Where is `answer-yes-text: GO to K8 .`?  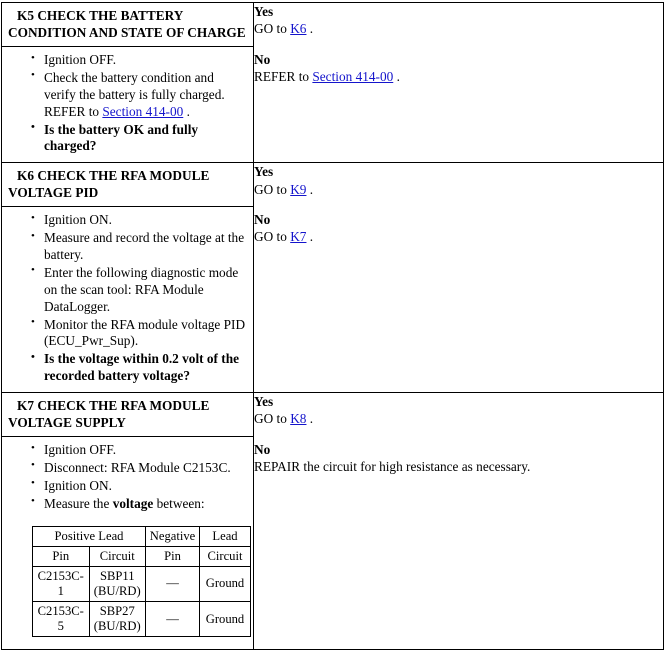
answer-yes-text: GO to K8 . is located at coordinates (458, 418).